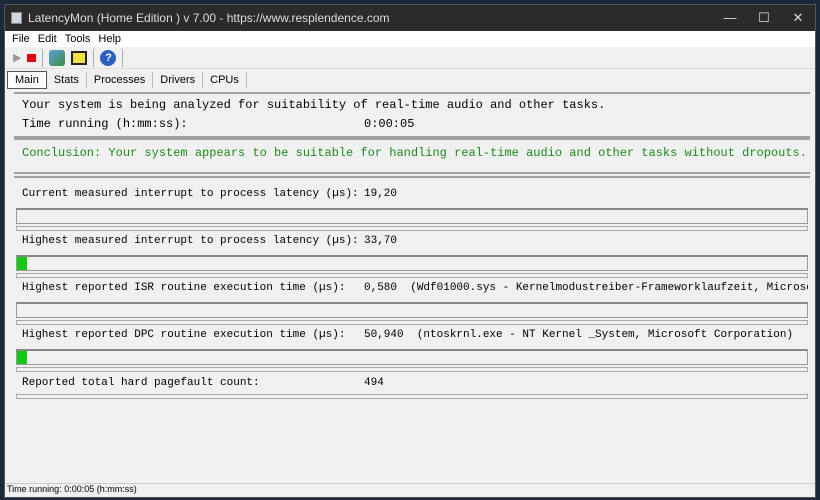 The height and width of the screenshot is (500, 820). I want to click on metric-value: 33,70, so click(381, 241).